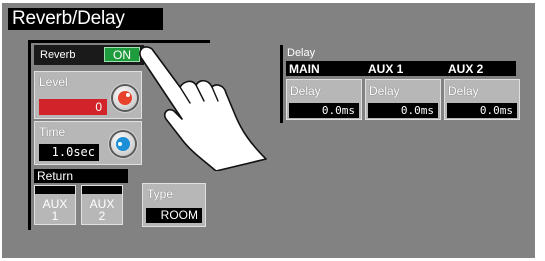 The width and height of the screenshot is (545, 261). Describe the element at coordinates (85, 19) in the screenshot. I see `screen-title: Reverb/Delay` at that location.